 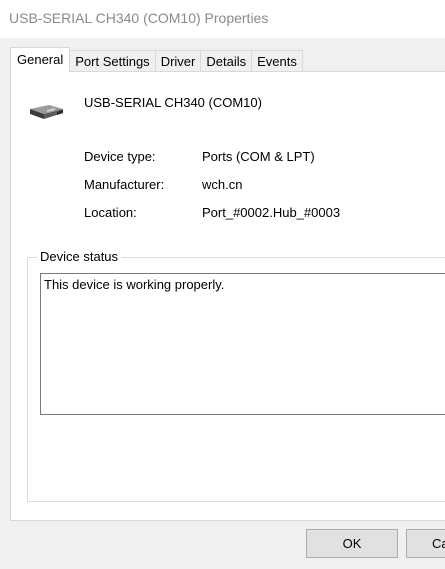 What do you see at coordinates (79, 256) in the screenshot?
I see `device-status-caption: Device status` at bounding box center [79, 256].